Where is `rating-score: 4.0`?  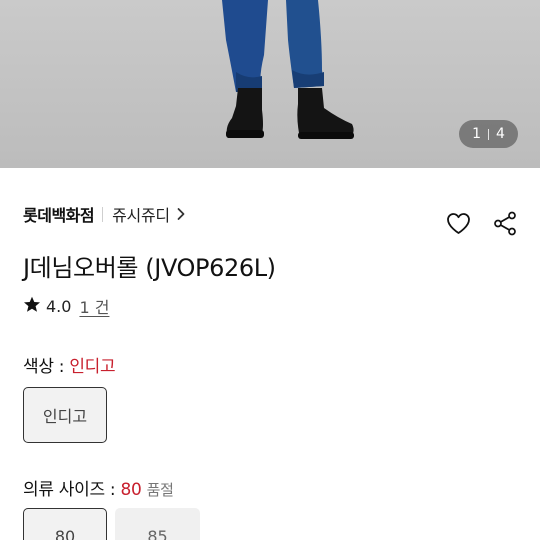 rating-score: 4.0 is located at coordinates (59, 306).